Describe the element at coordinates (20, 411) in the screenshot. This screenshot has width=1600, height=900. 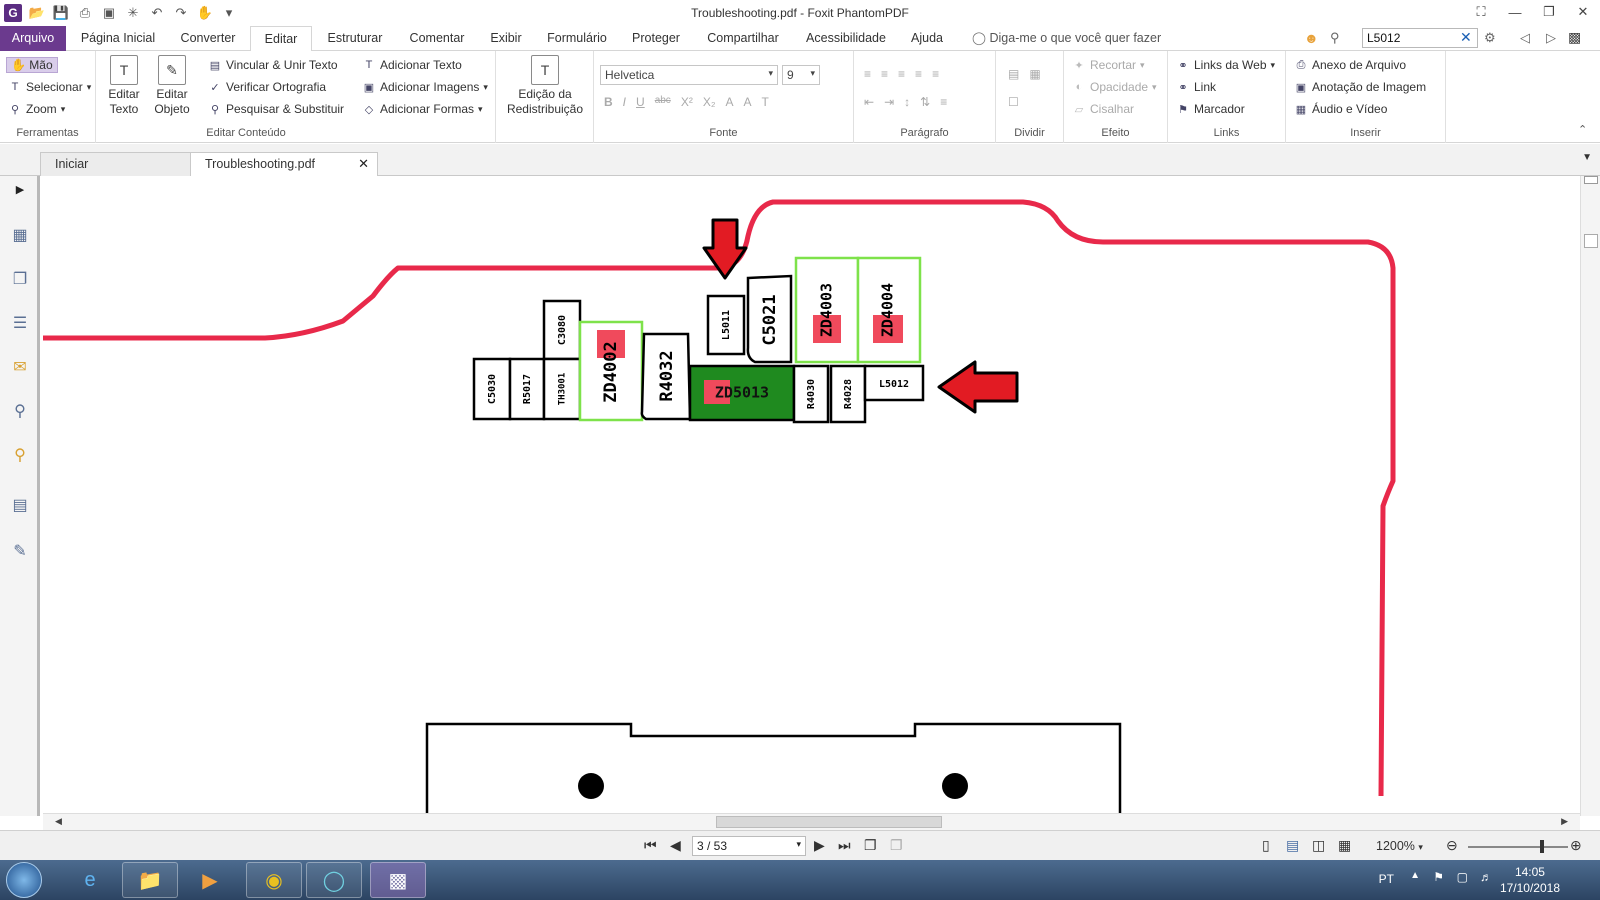
I see `attachments-panel-icon: ⚲` at that location.